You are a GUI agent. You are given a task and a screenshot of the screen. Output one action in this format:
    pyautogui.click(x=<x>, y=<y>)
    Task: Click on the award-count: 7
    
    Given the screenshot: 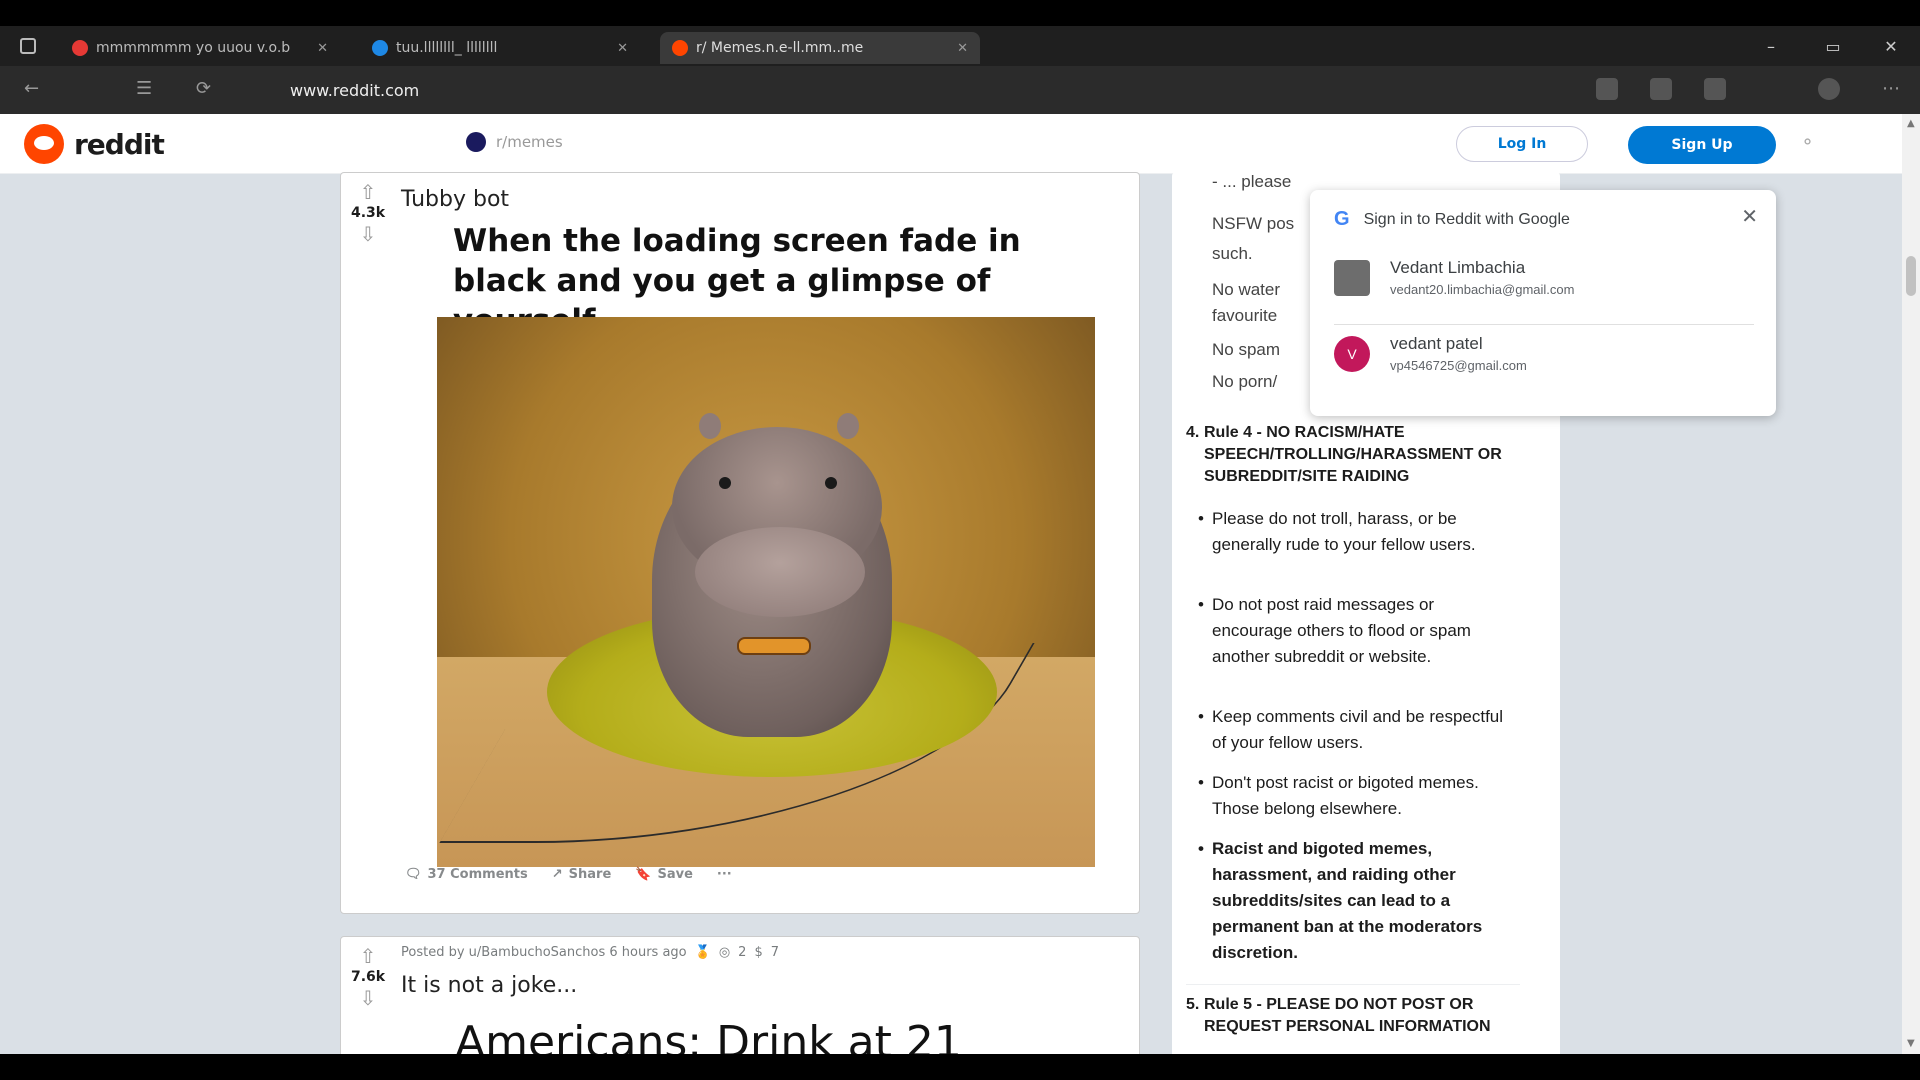 What is the action you would take?
    pyautogui.click(x=774, y=952)
    